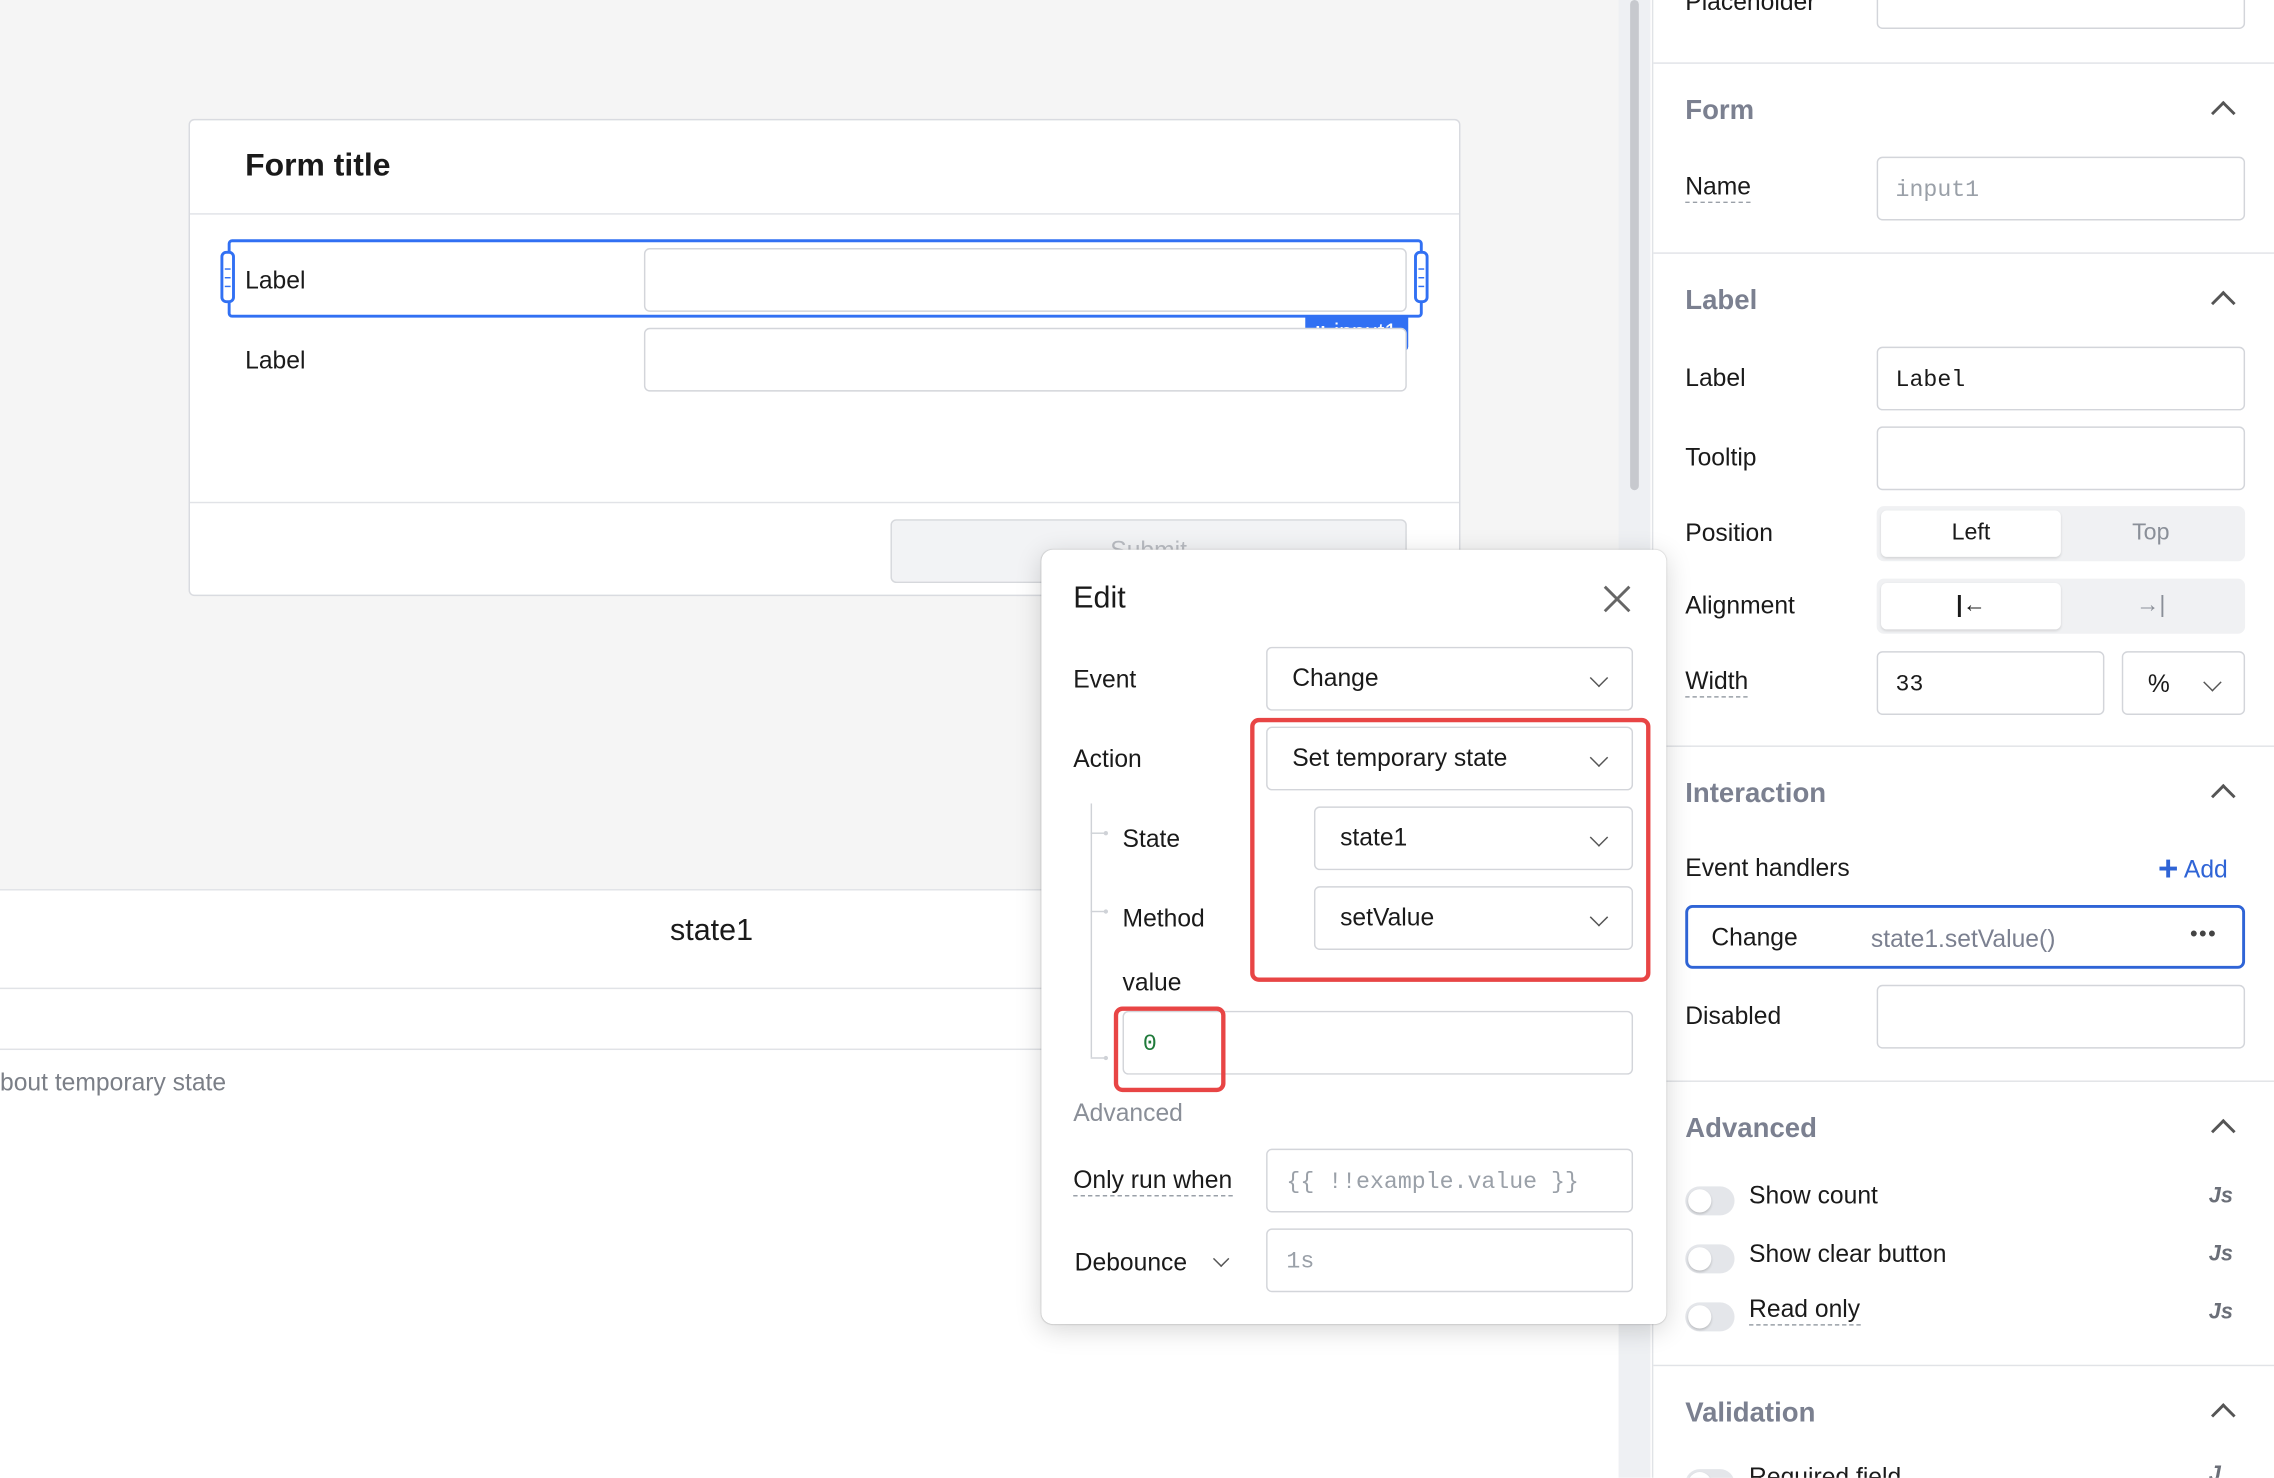 Image resolution: width=2274 pixels, height=1478 pixels. What do you see at coordinates (1128, 1113) in the screenshot?
I see `advanced-label: Advanced` at bounding box center [1128, 1113].